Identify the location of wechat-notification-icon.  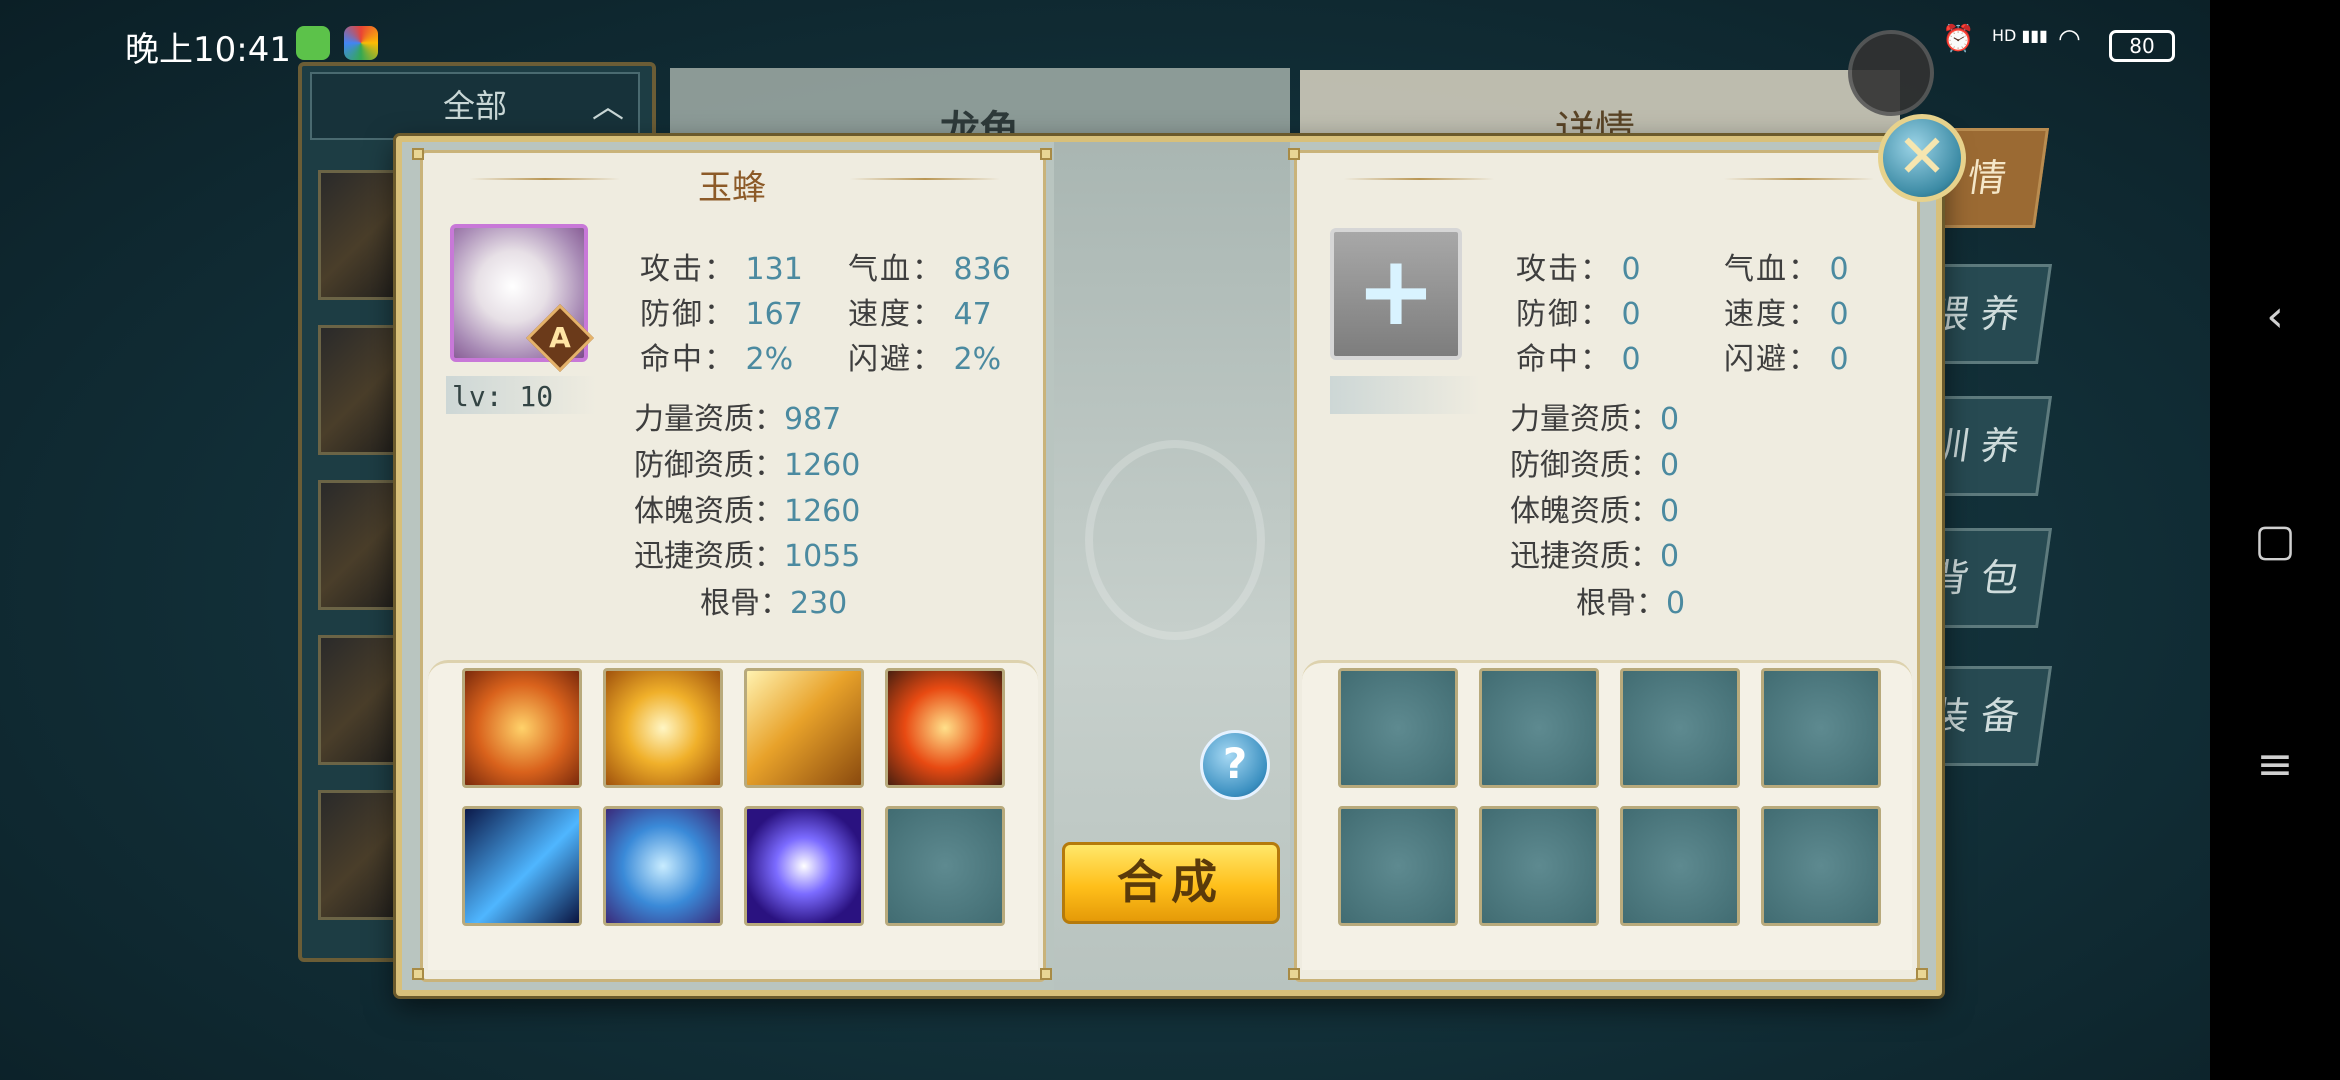
(313, 43).